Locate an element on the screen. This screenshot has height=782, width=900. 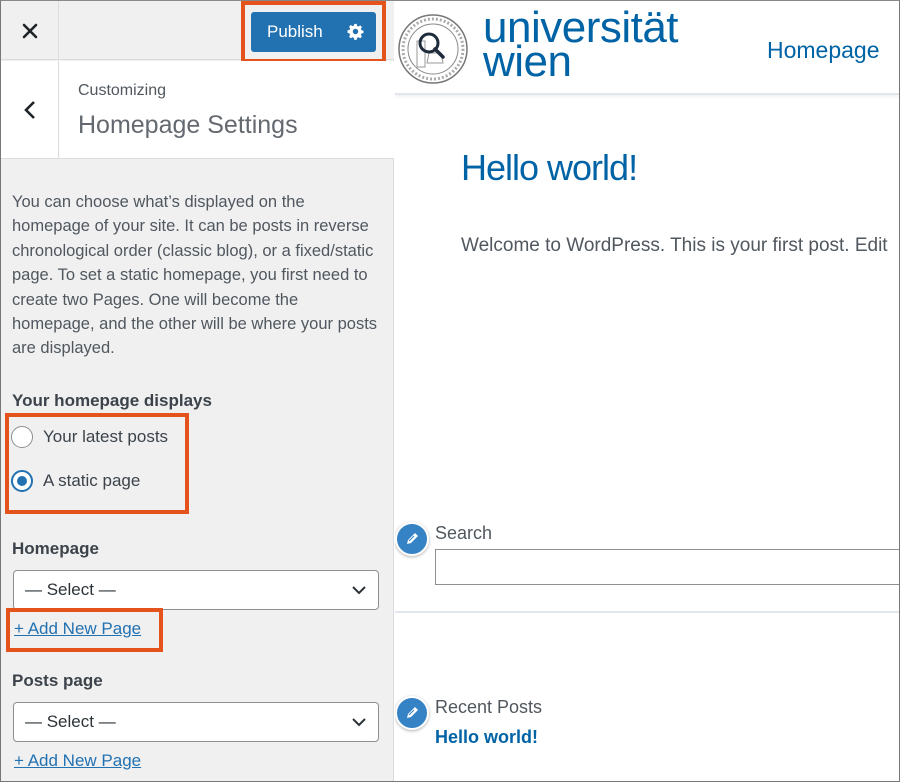
publish-button: Publish is located at coordinates (313, 32).